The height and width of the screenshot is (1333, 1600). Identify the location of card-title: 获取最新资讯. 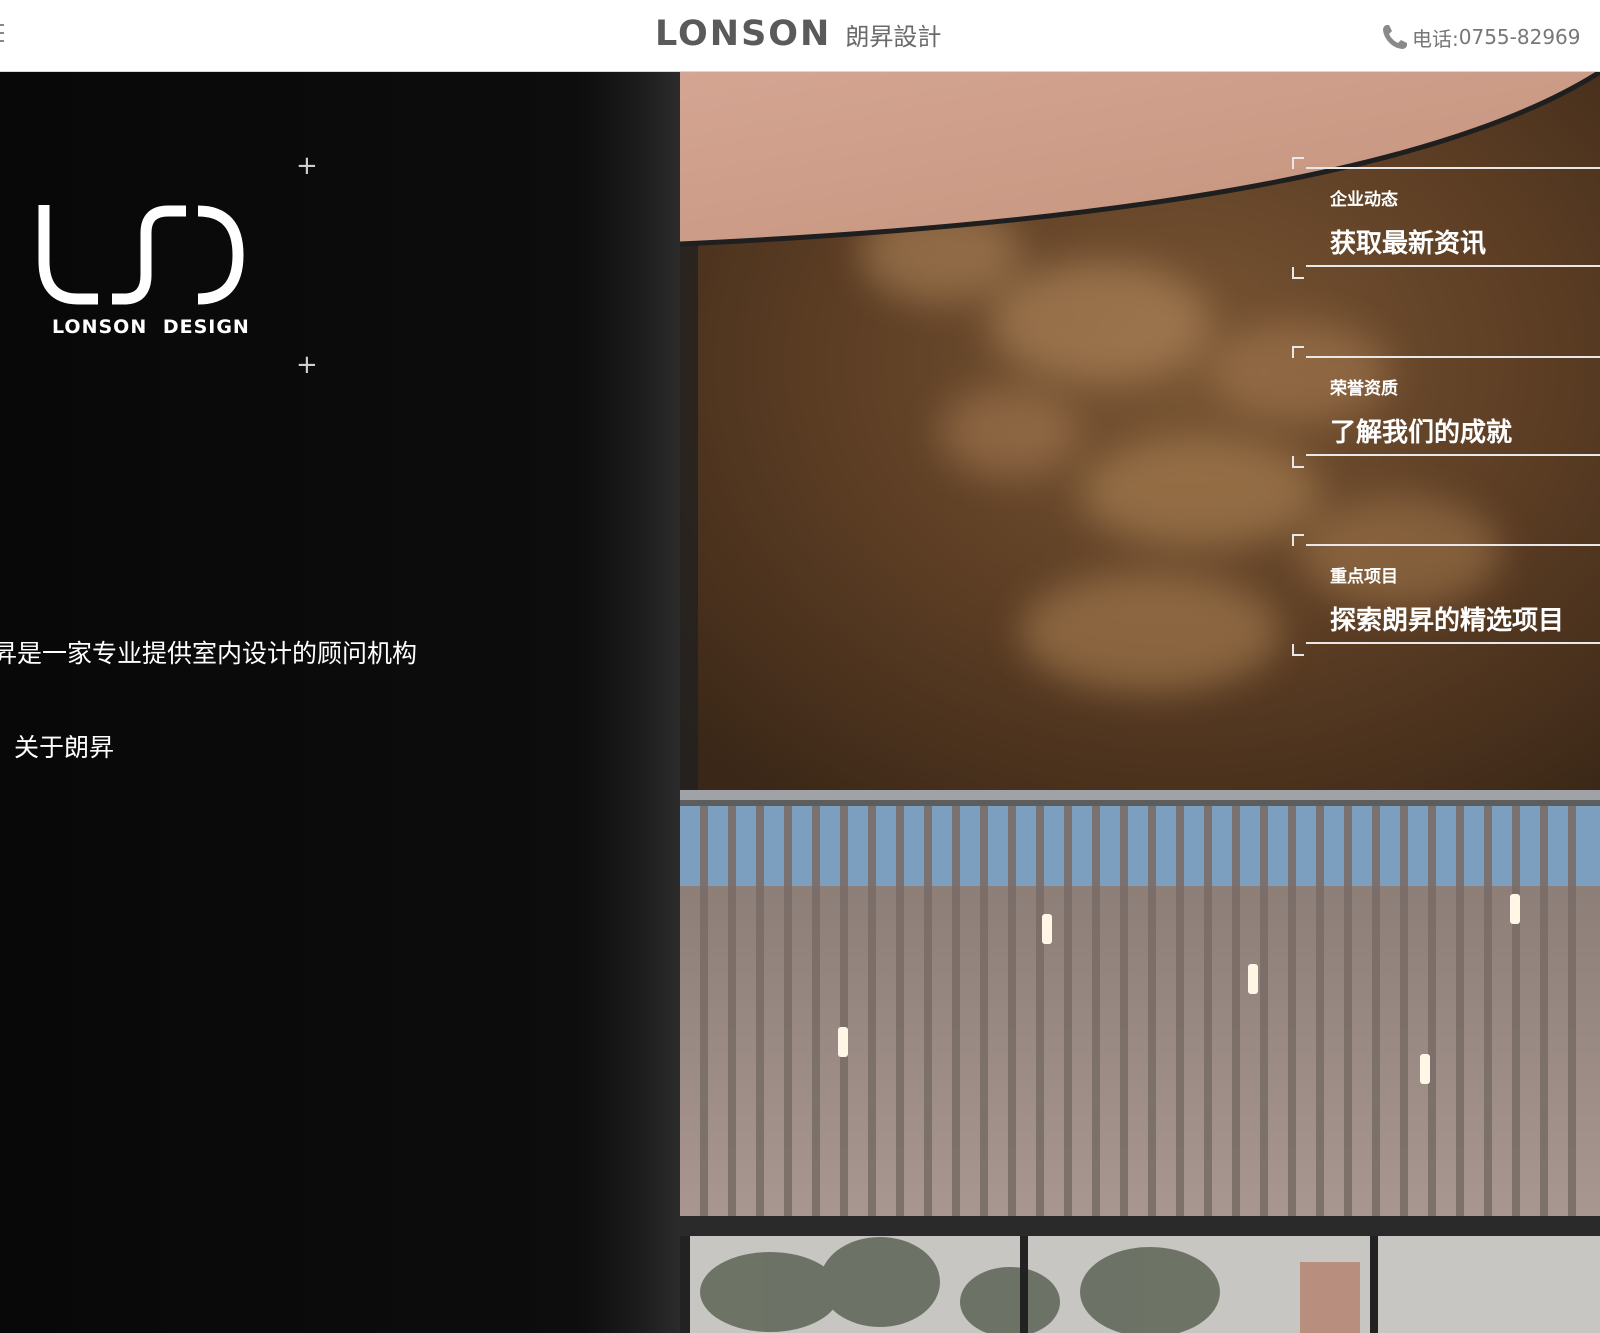
(1408, 244).